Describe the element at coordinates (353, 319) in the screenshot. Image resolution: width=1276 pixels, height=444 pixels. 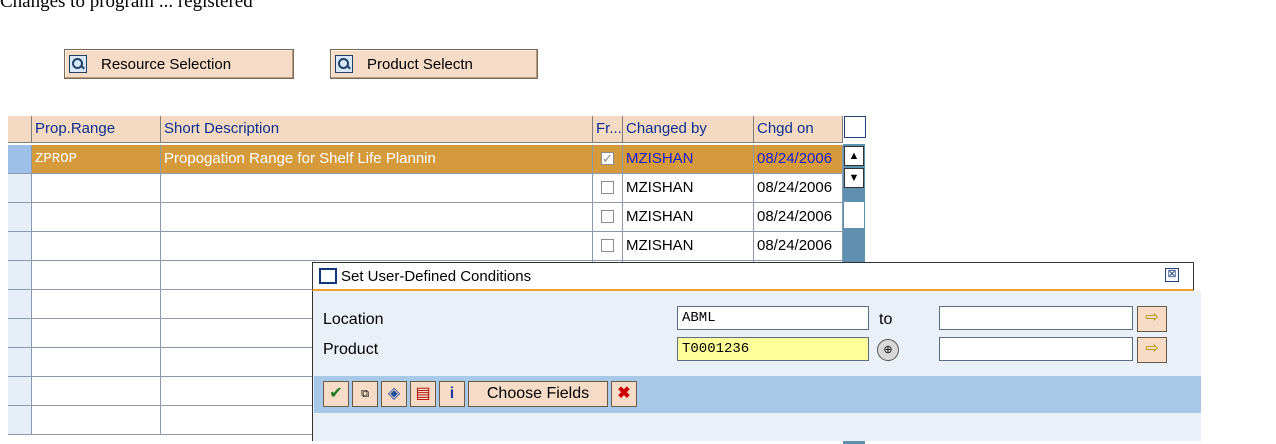
I see `location-label: Location` at that location.